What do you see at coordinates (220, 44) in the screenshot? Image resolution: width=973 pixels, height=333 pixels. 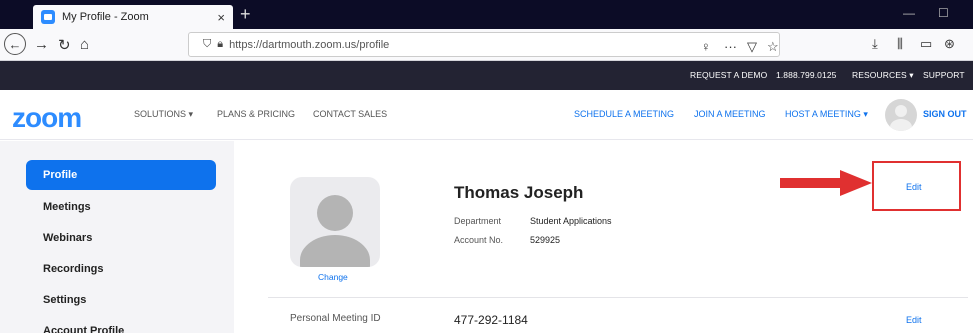 I see `lock-icon: 🔒︎` at bounding box center [220, 44].